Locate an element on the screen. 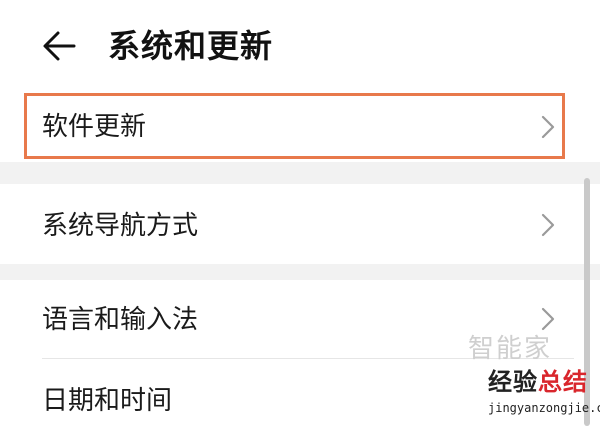 The height and width of the screenshot is (426, 600). arrow-left-icon is located at coordinates (59, 46).